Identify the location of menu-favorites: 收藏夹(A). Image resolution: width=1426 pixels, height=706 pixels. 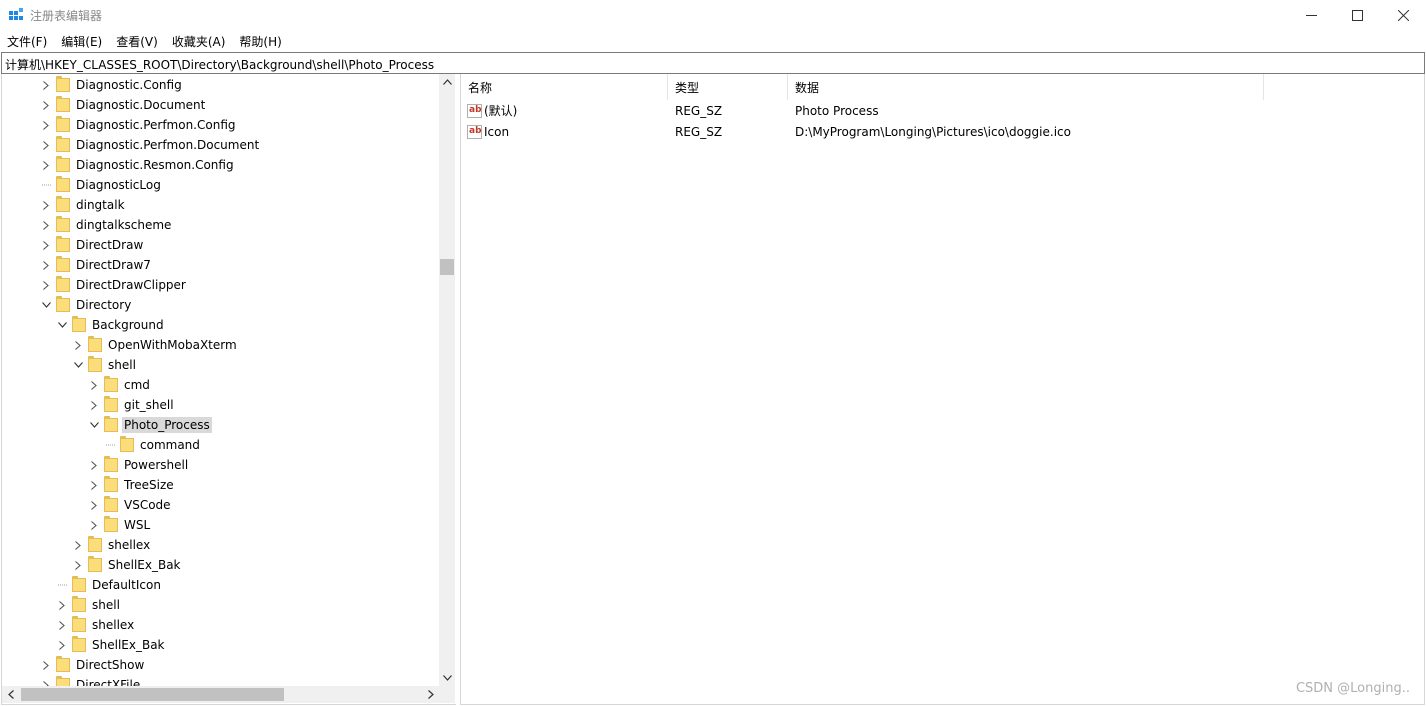
(199, 41).